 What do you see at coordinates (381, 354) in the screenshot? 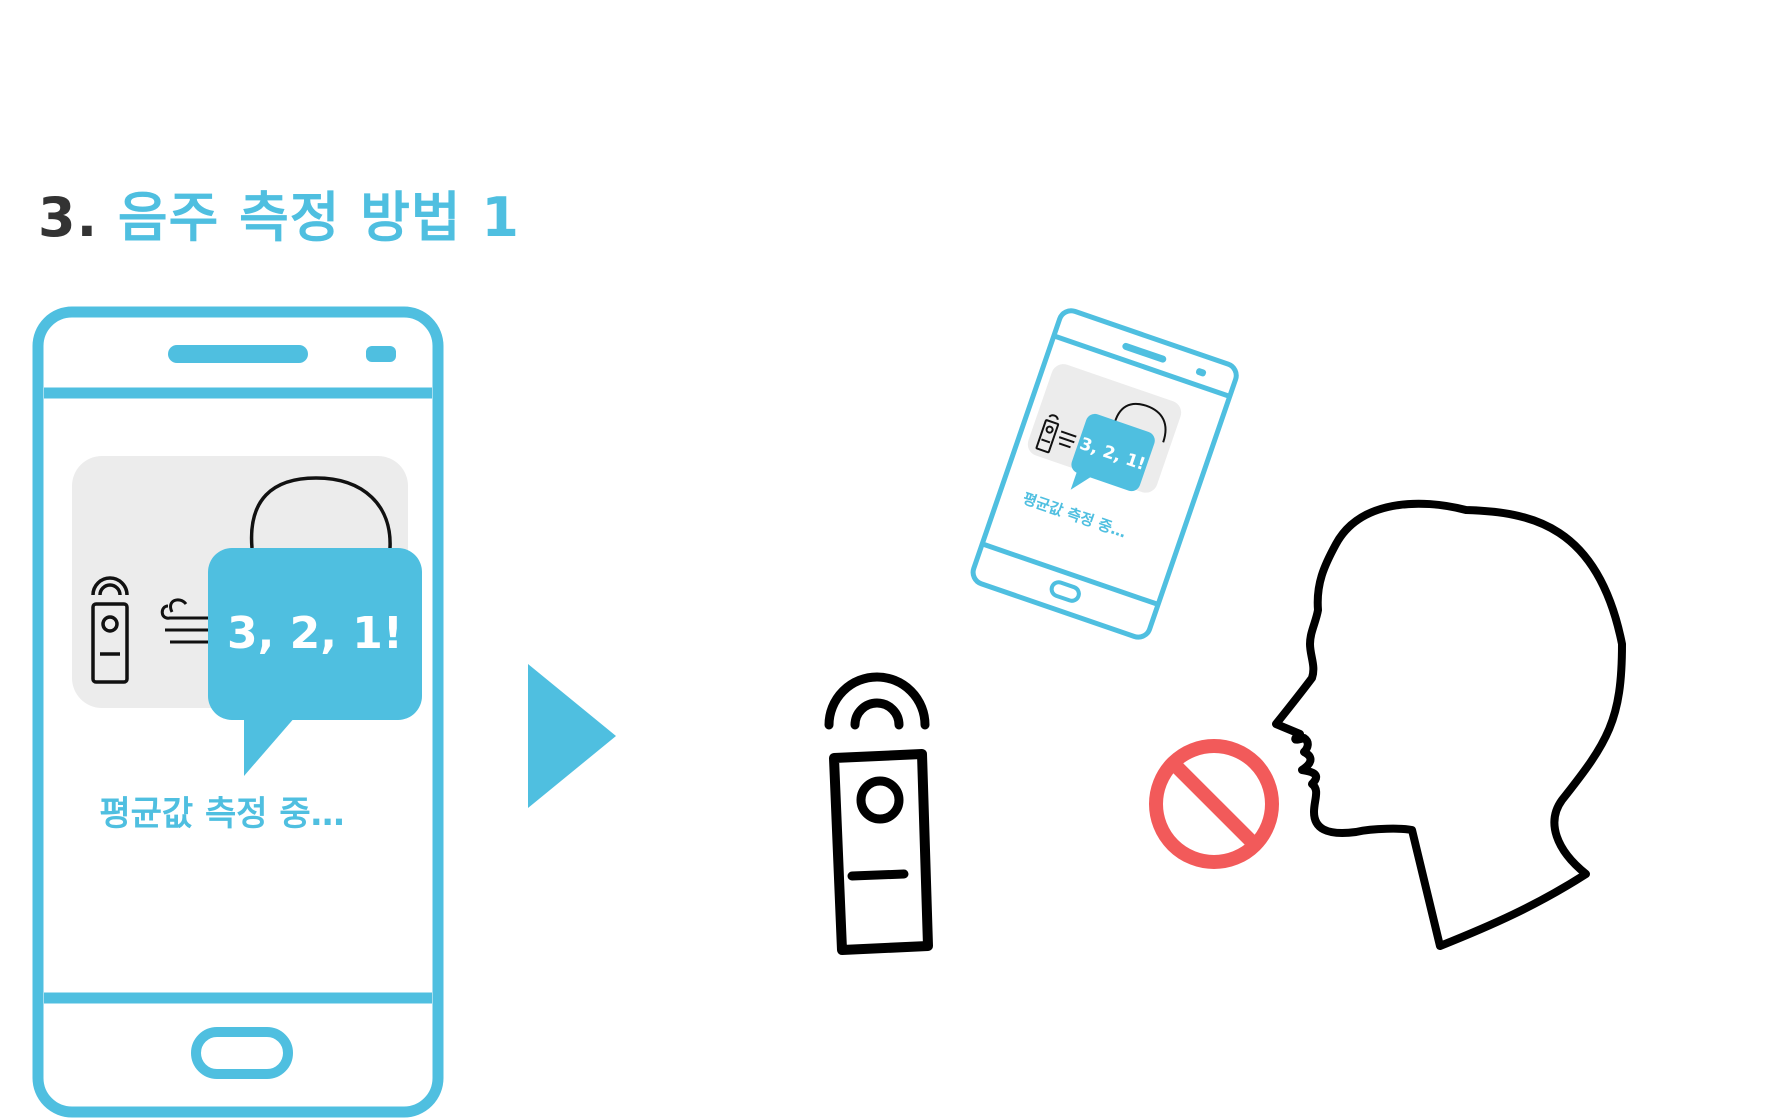
I see `phone-camera-icon` at bounding box center [381, 354].